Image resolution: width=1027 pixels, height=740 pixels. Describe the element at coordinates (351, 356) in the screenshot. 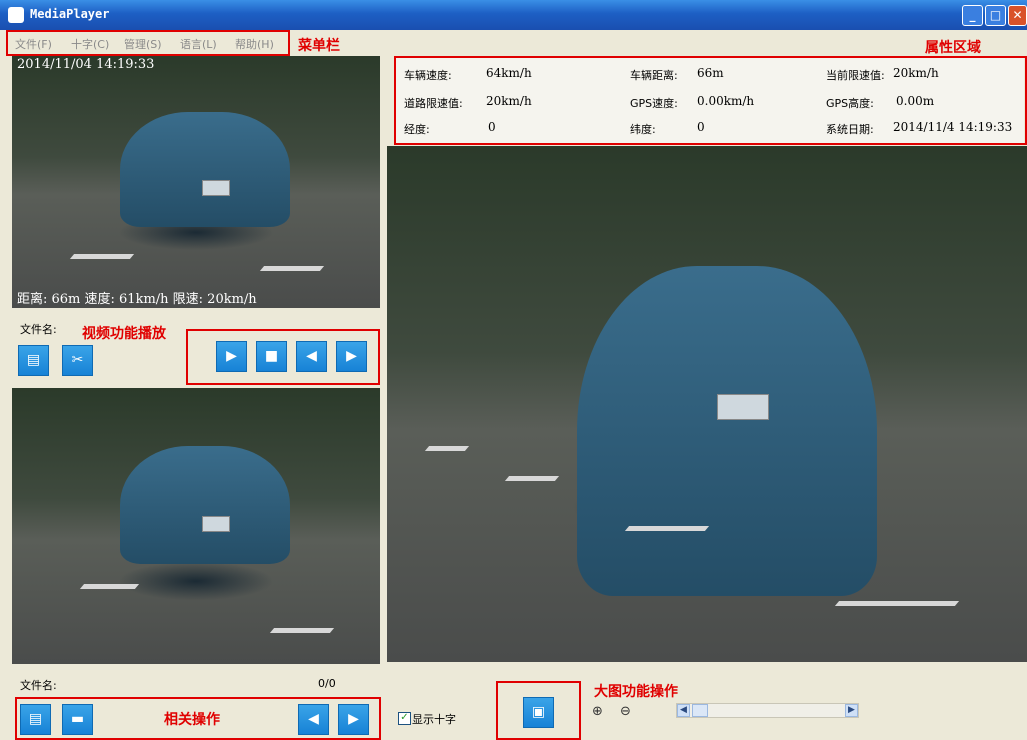

I see `next-frame-icon: ▶` at that location.